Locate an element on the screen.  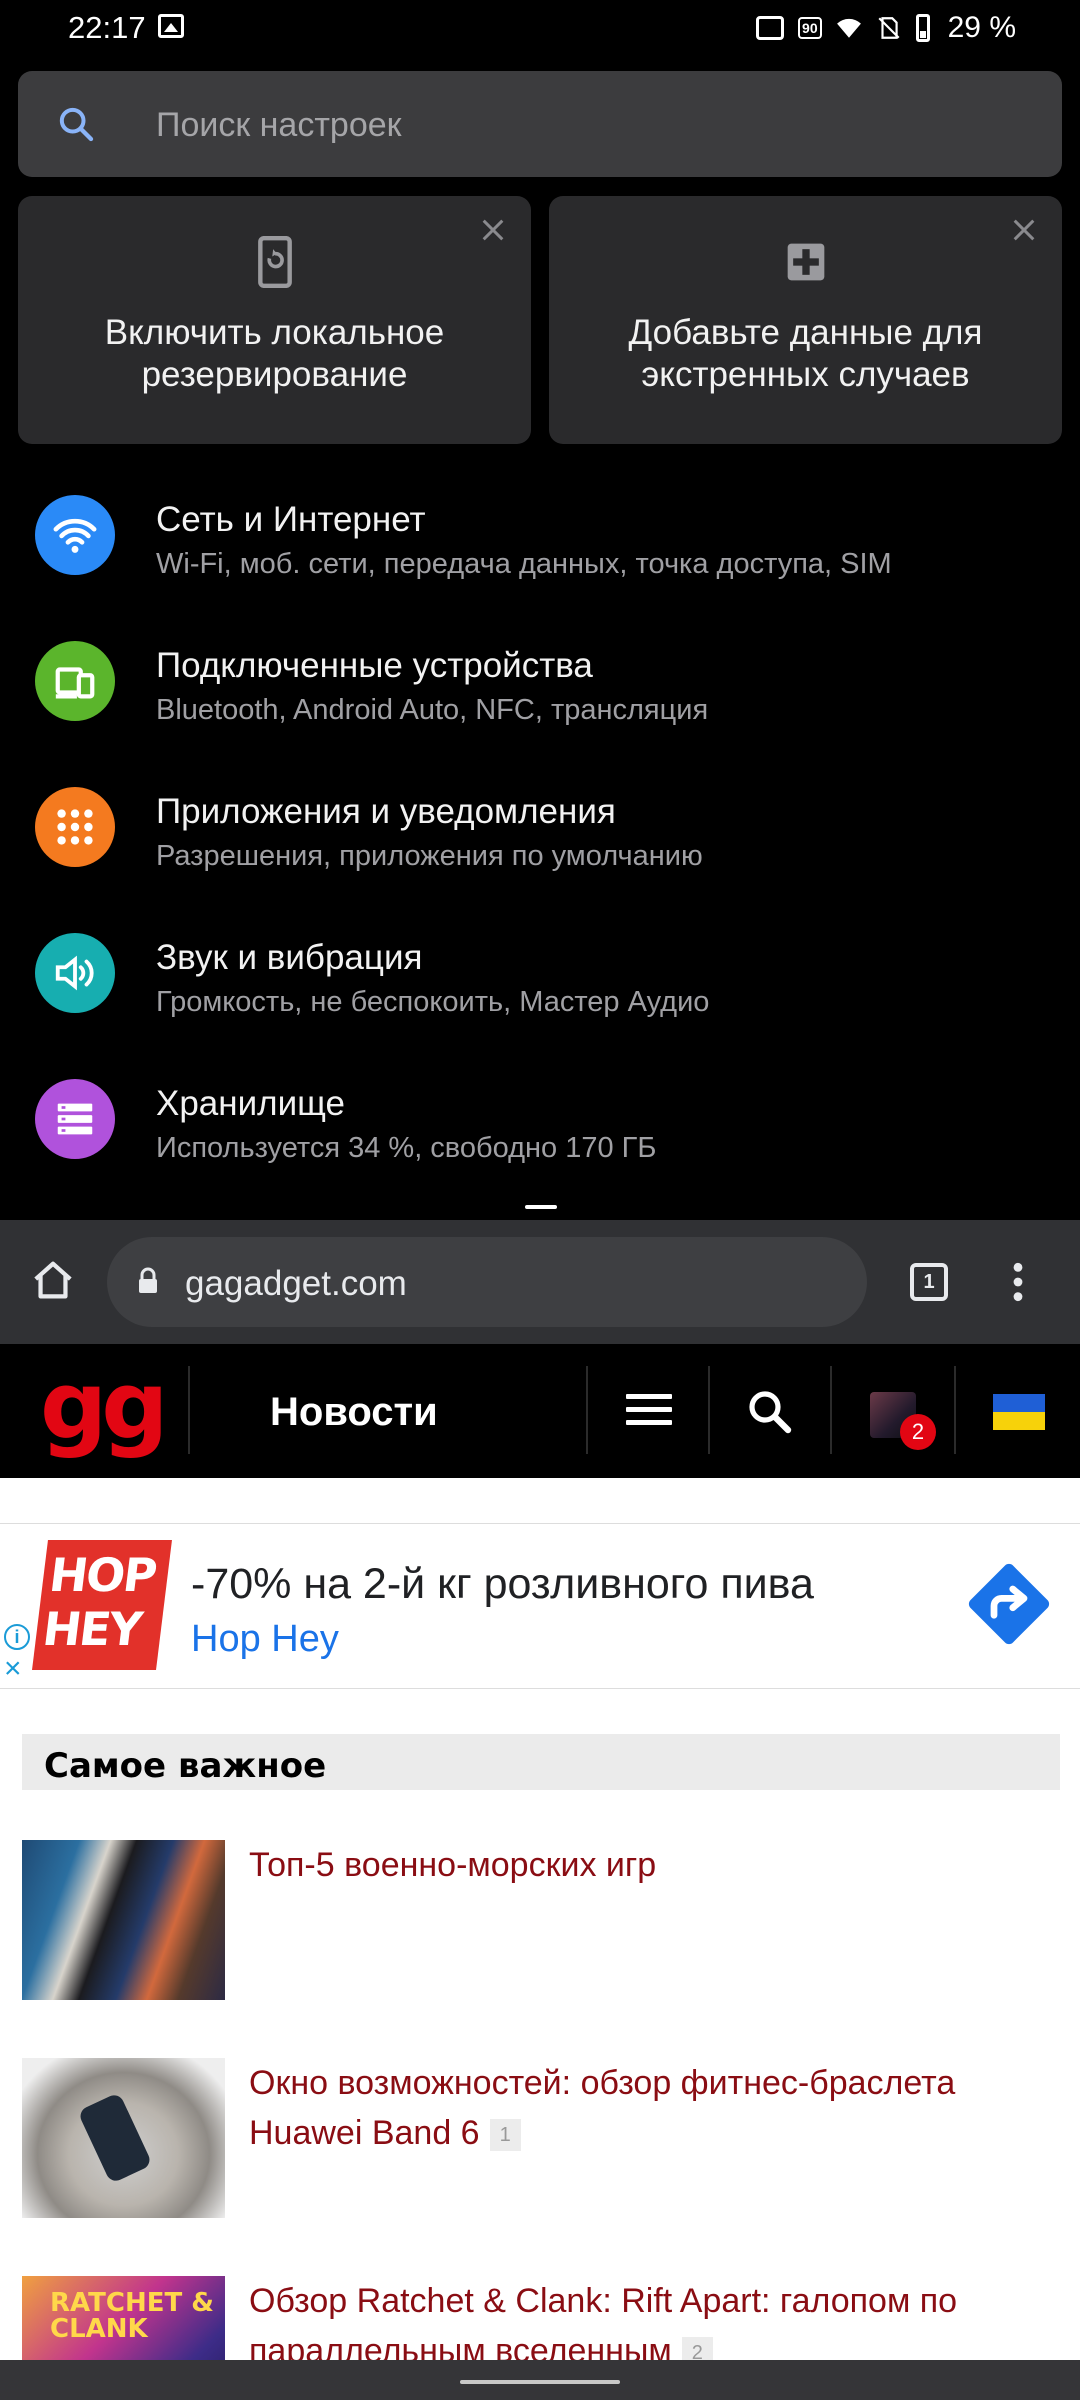
browser-toolbar: gagadget.com 1 is located at coordinates (540, 1282).